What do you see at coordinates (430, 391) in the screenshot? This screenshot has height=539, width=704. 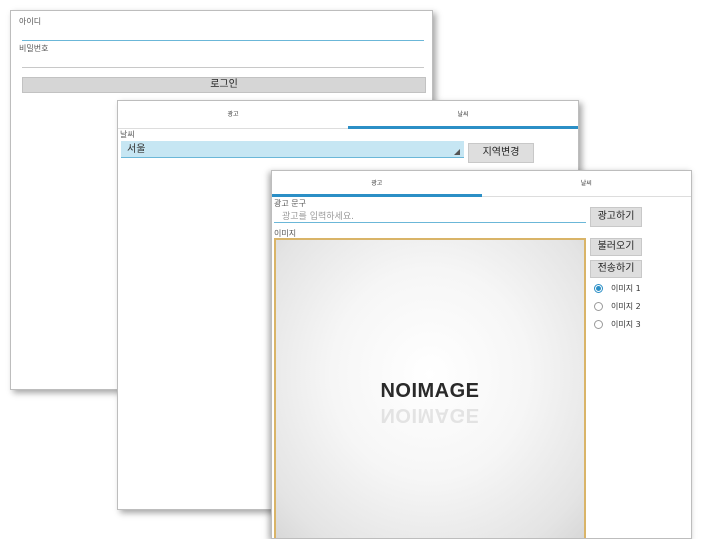 I see `noimage-text: NOIMAGE` at bounding box center [430, 391].